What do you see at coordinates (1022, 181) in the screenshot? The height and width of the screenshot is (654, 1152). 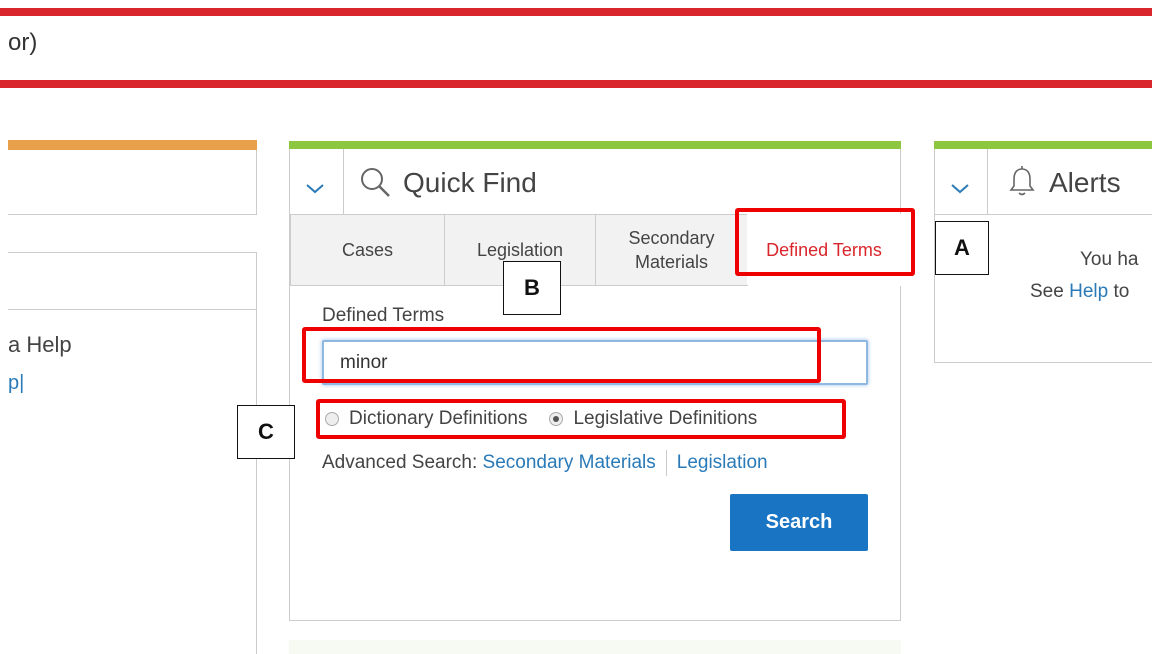 I see `bell-icon` at bounding box center [1022, 181].